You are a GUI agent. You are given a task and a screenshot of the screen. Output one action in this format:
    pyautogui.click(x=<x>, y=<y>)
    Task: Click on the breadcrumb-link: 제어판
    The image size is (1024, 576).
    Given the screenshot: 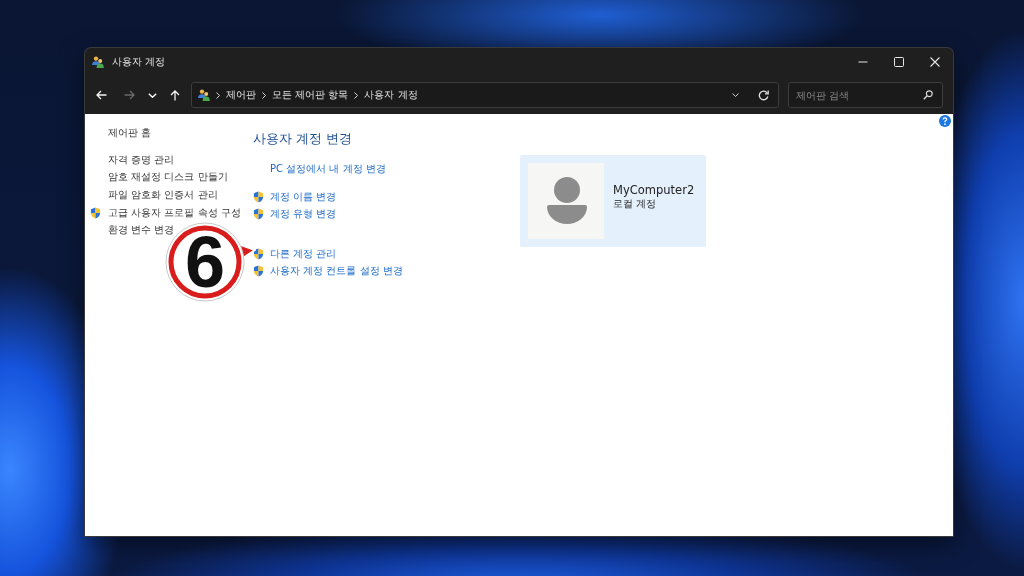 What is the action you would take?
    pyautogui.click(x=241, y=95)
    